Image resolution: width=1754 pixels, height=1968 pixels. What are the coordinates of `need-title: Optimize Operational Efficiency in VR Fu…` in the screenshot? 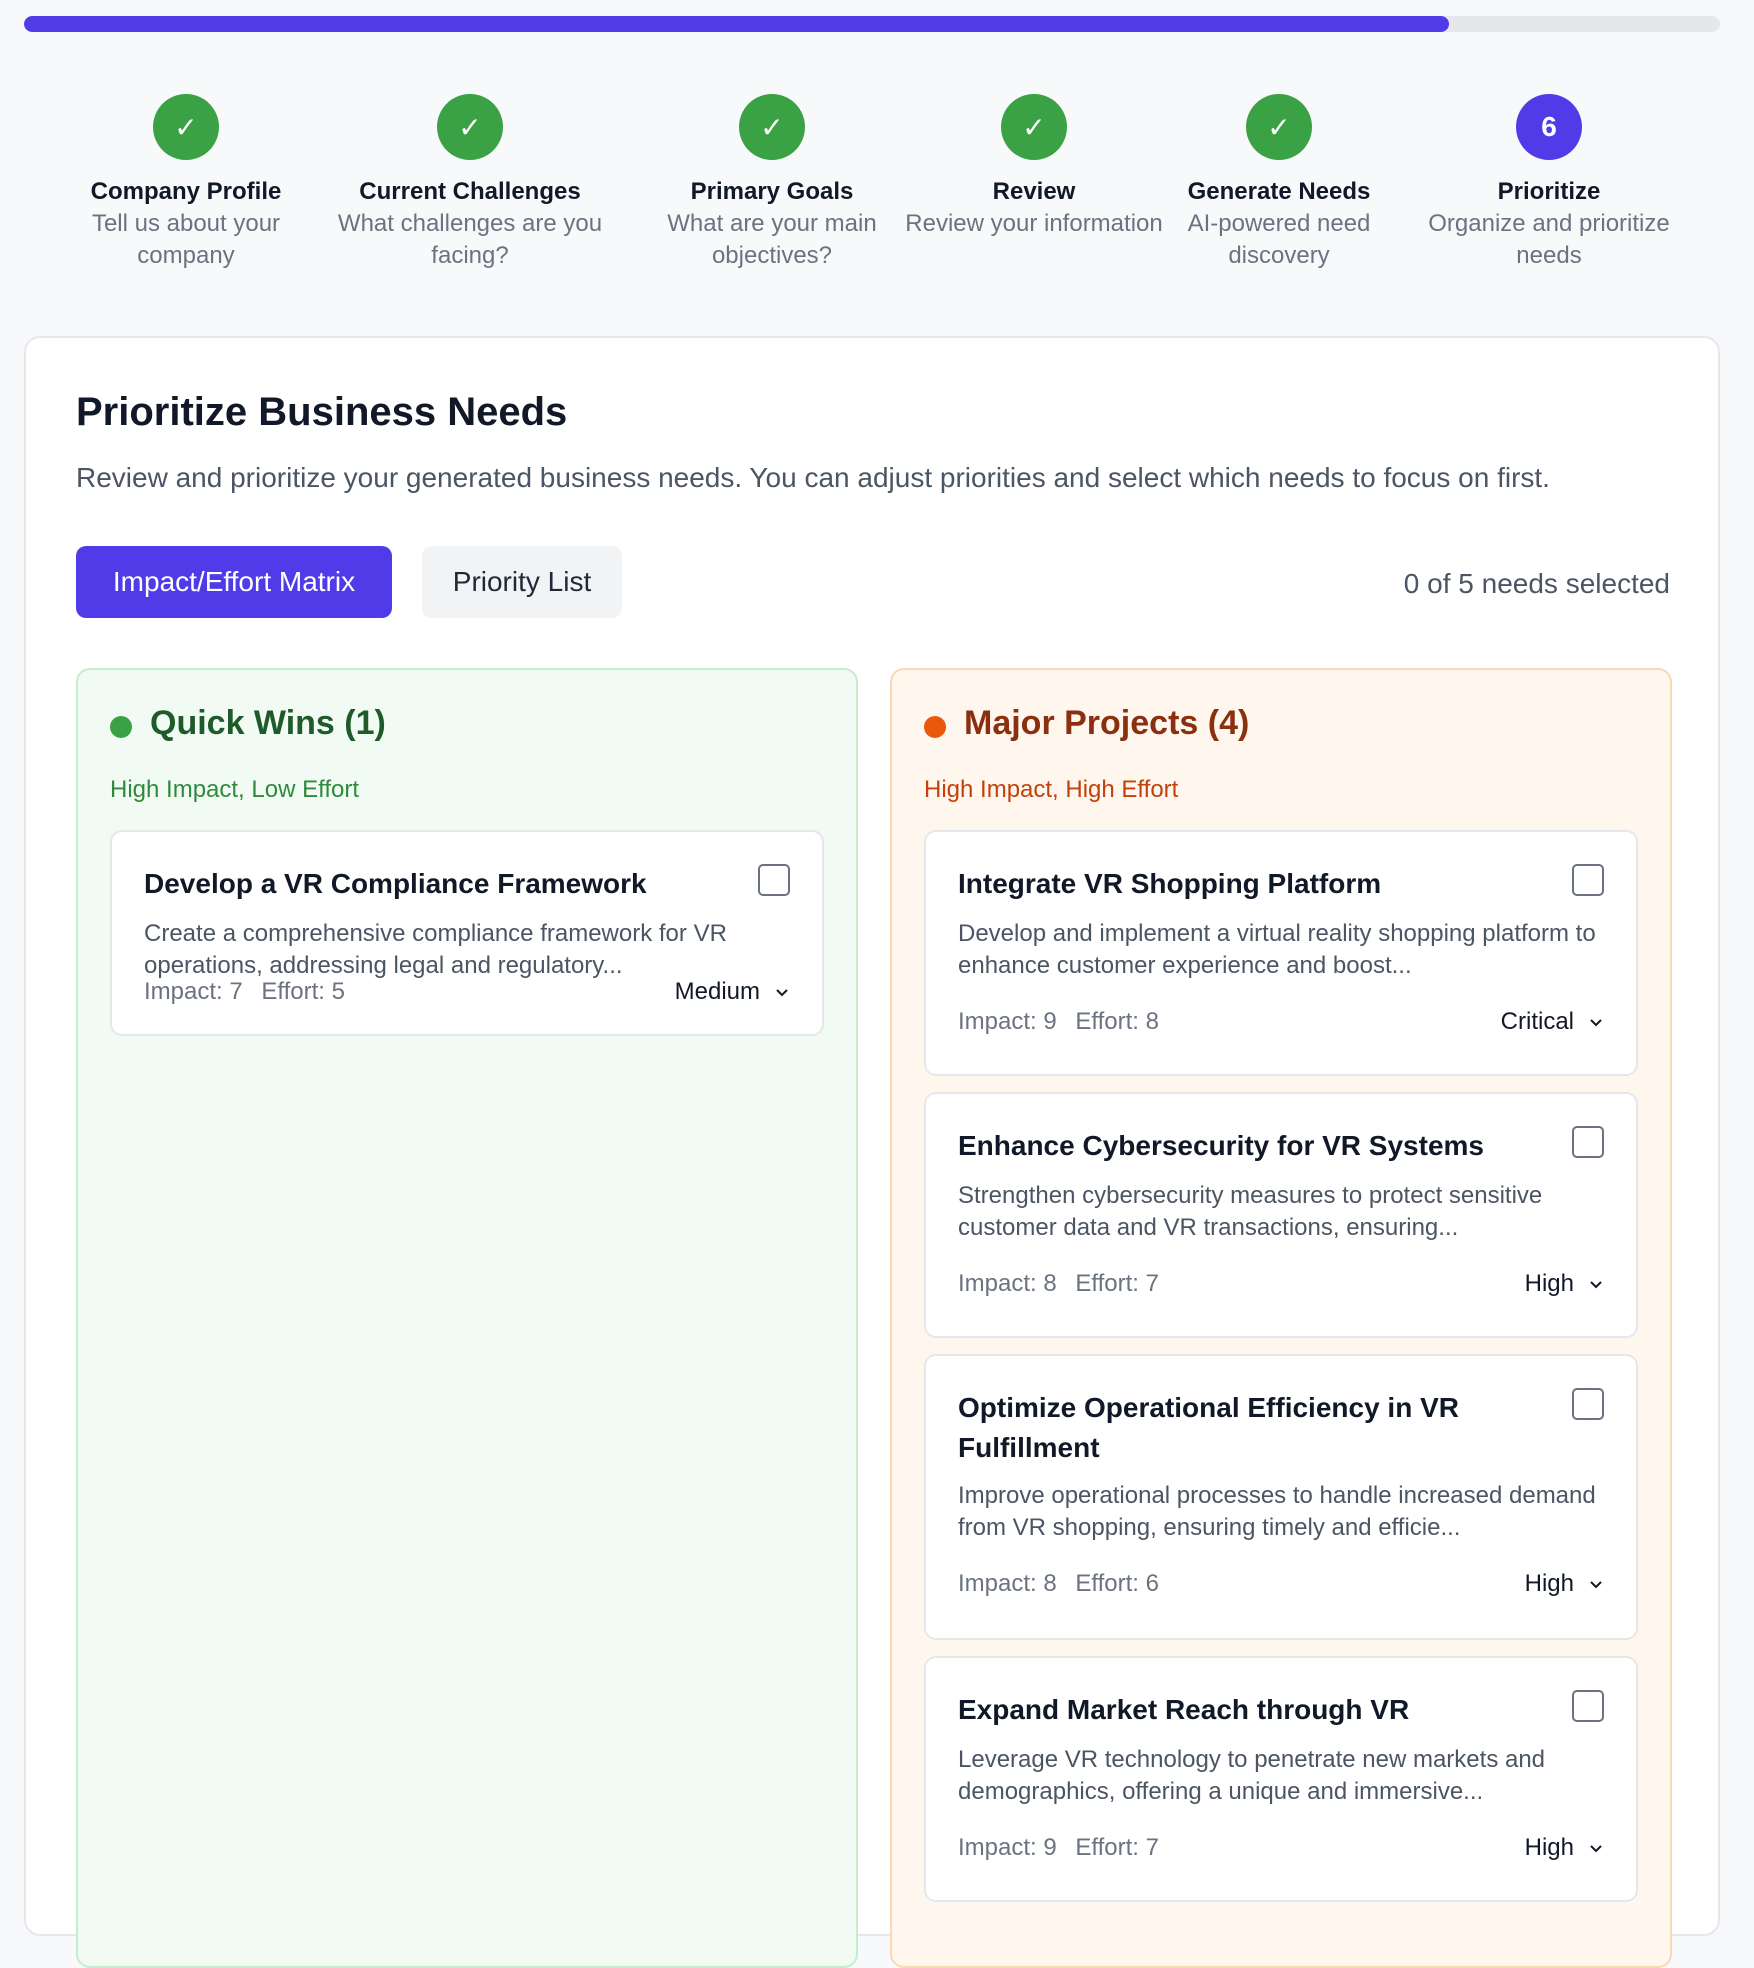 It's located at (1208, 1427).